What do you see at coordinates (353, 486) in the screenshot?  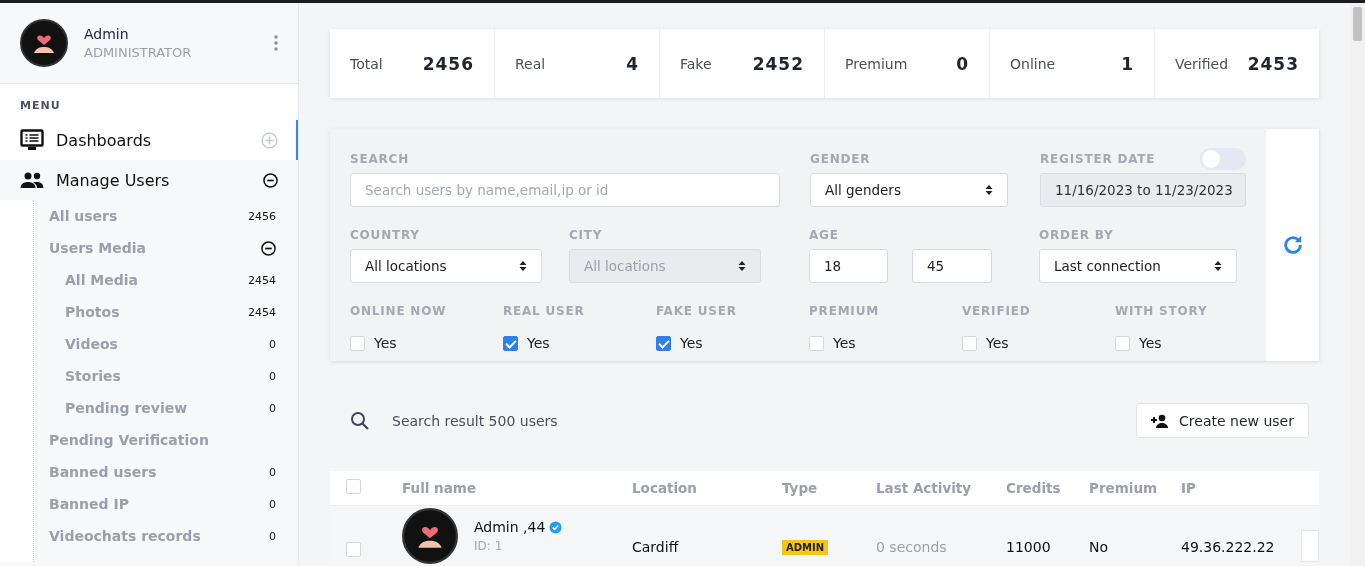 I see `select-all-checkbox` at bounding box center [353, 486].